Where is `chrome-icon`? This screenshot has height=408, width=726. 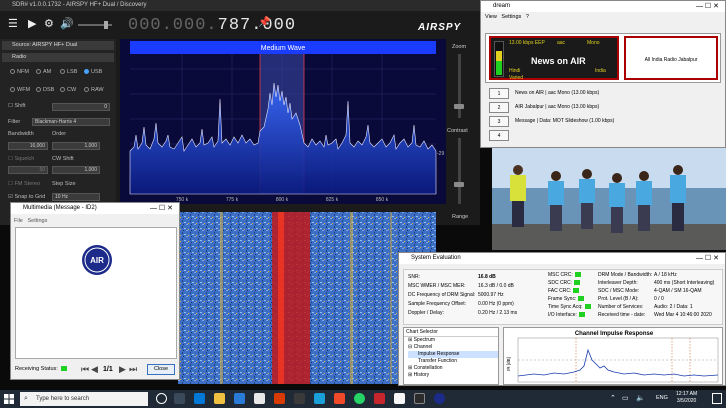 chrome-icon is located at coordinates (399, 398).